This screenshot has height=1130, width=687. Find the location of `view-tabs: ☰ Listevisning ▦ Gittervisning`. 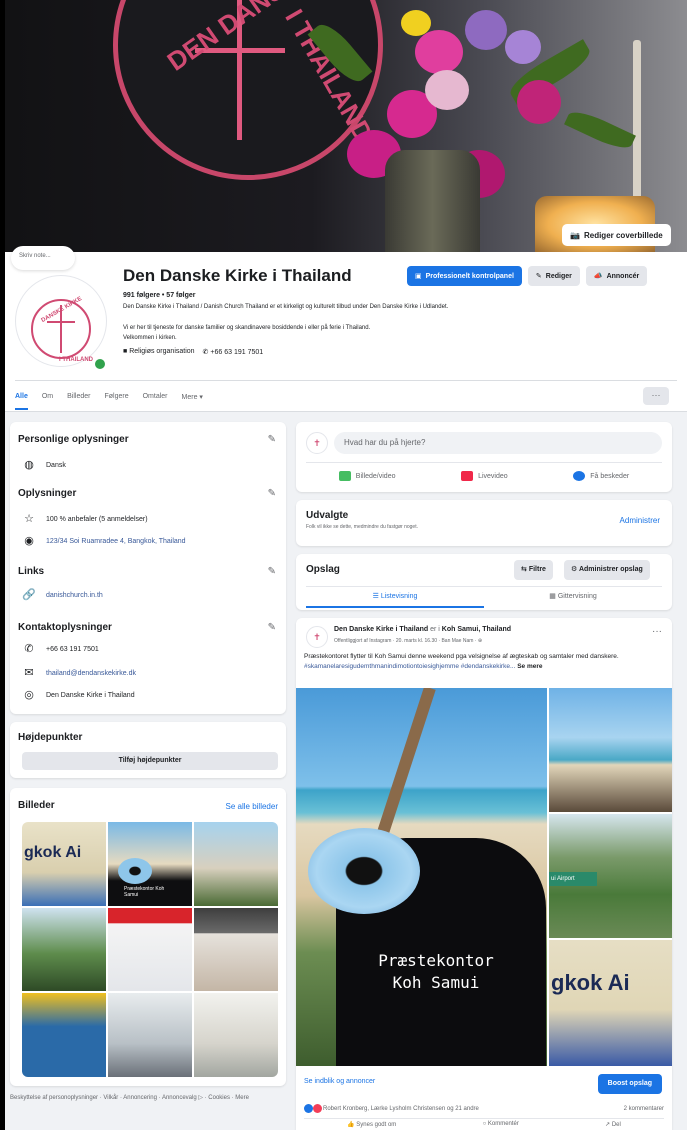

view-tabs: ☰ Listevisning ▦ Gittervisning is located at coordinates (484, 597).